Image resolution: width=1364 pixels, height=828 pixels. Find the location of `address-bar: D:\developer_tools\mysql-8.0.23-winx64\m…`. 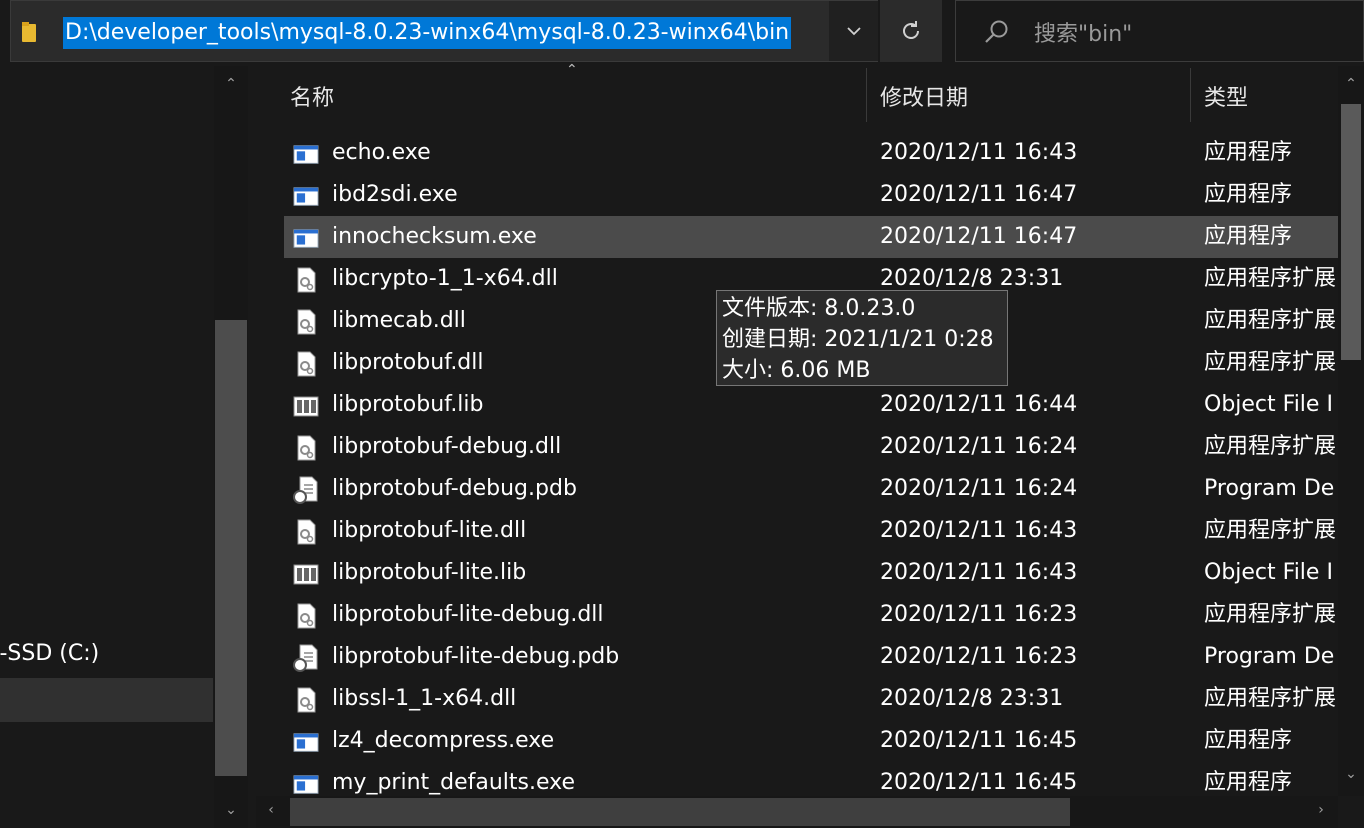

address-bar: D:\developer_tools\mysql-8.0.23-winx64\m… is located at coordinates (444, 31).